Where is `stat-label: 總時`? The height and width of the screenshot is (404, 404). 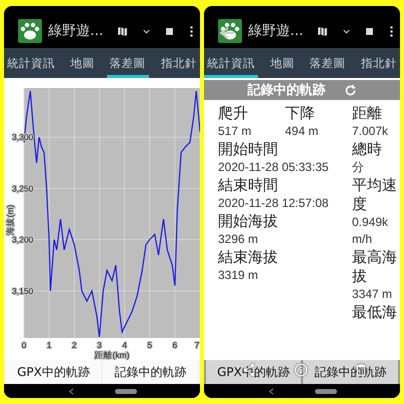 stat-label: 總時 is located at coordinates (367, 149).